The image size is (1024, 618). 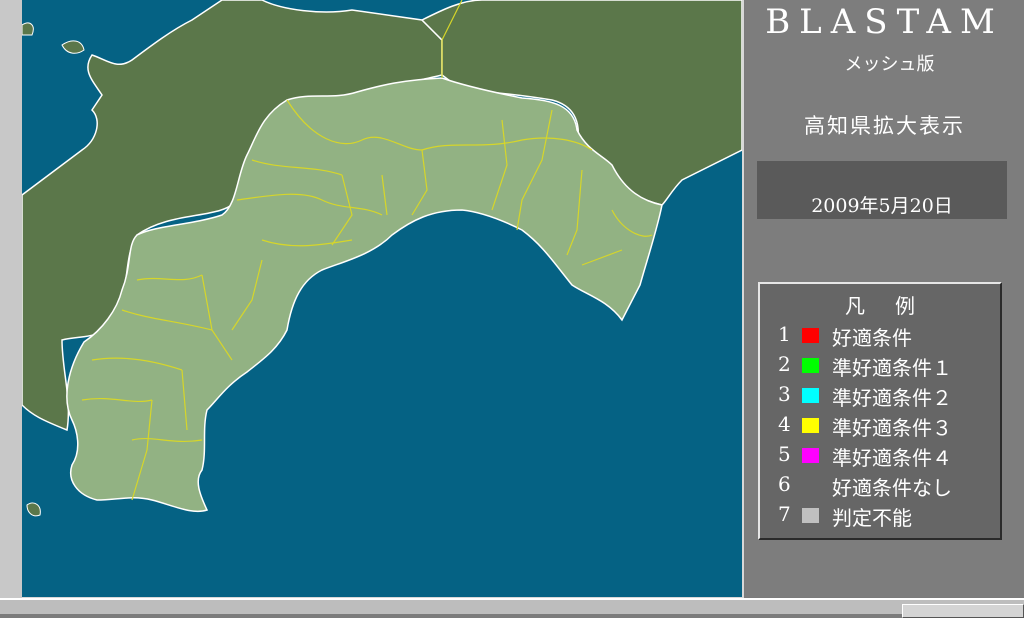 I want to click on legend-item: 5 準好適条件４, so click(x=880, y=455).